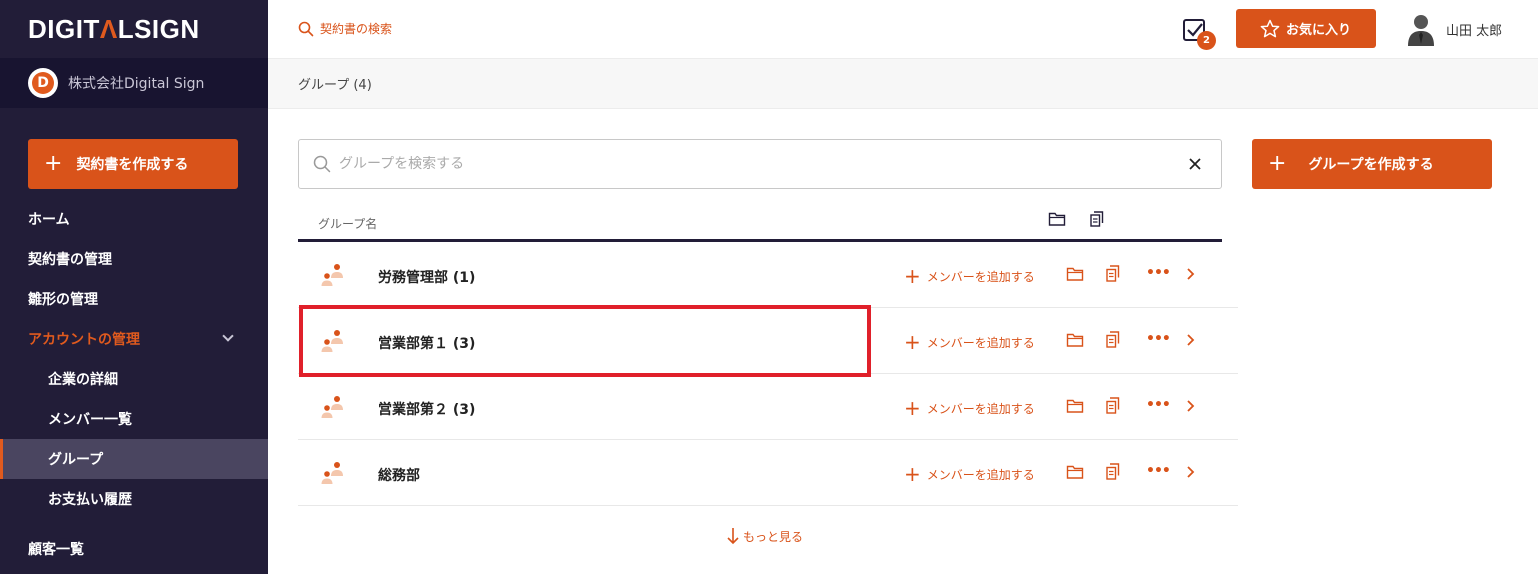 Image resolution: width=1538 pixels, height=574 pixels. What do you see at coordinates (76, 460) in the screenshot?
I see `sidebar-item-label: グループ` at bounding box center [76, 460].